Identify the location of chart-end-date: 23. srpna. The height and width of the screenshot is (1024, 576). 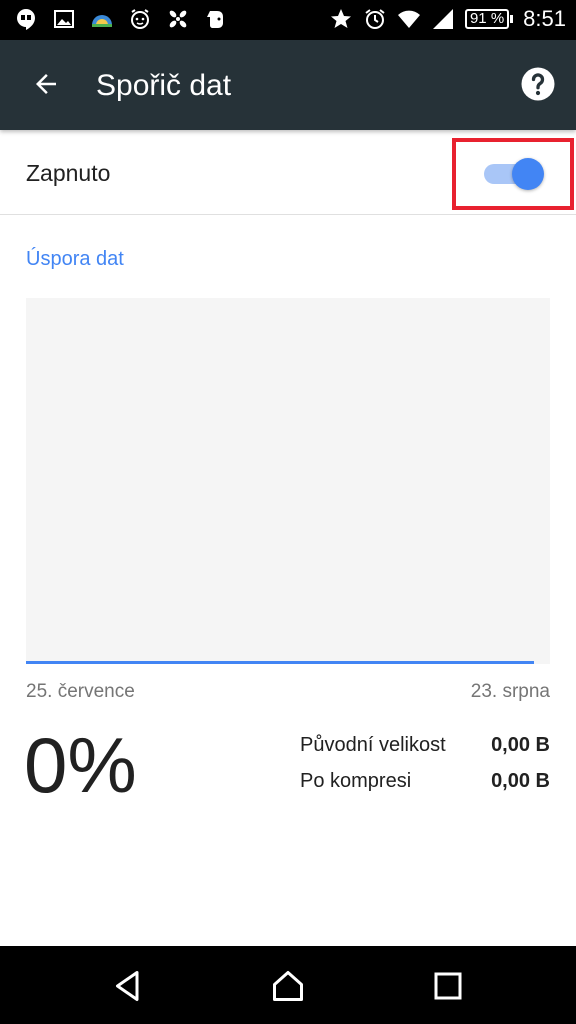
(510, 691).